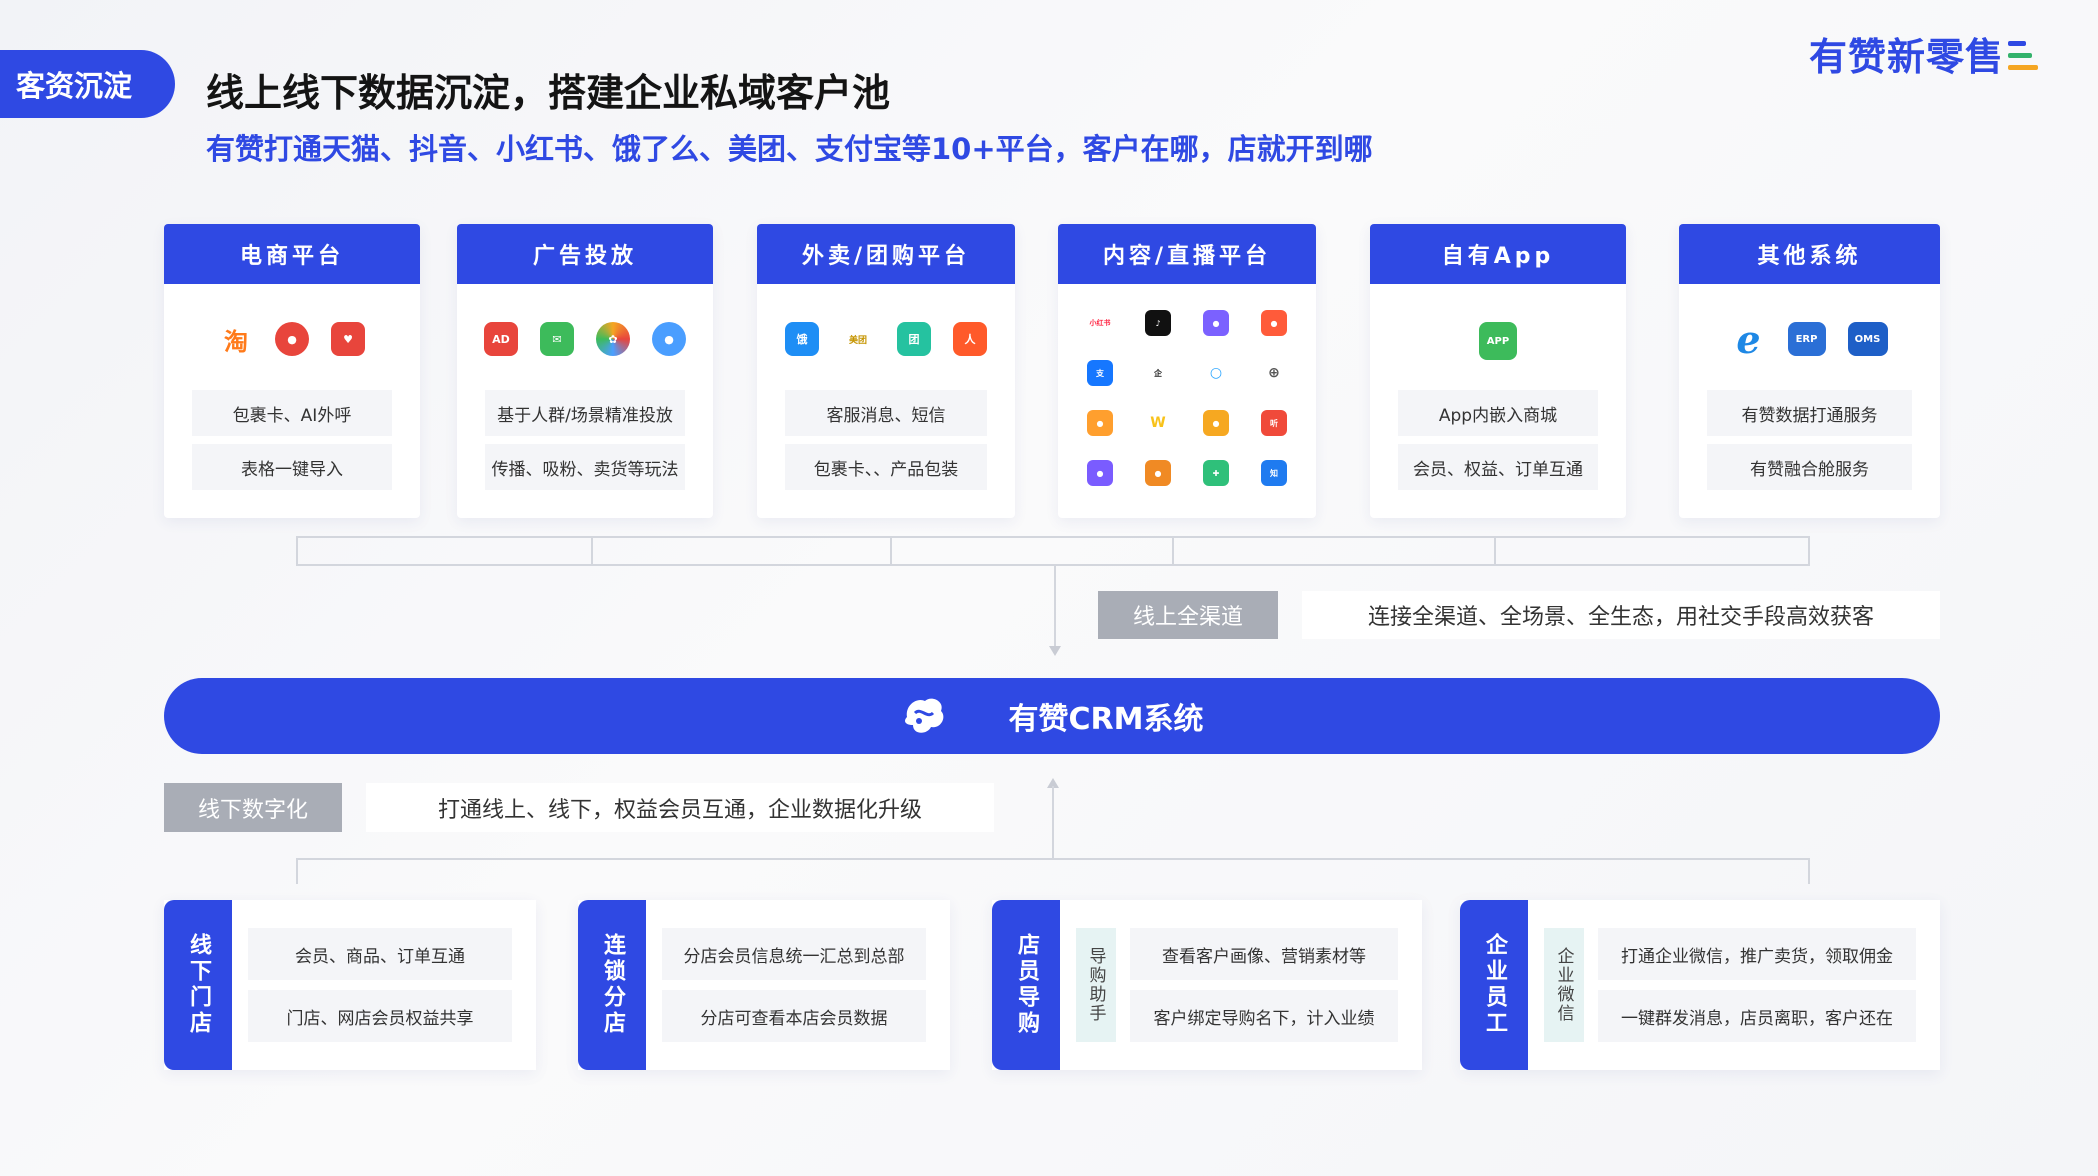 The width and height of the screenshot is (2098, 1176). I want to click on platform-feature: 表格一键导入, so click(292, 467).